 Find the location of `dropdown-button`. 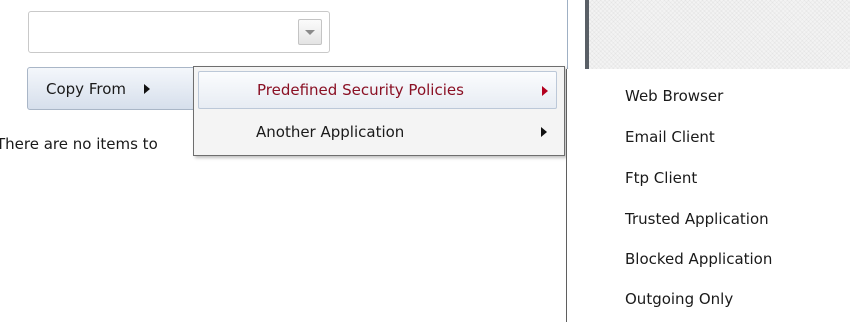

dropdown-button is located at coordinates (310, 32).